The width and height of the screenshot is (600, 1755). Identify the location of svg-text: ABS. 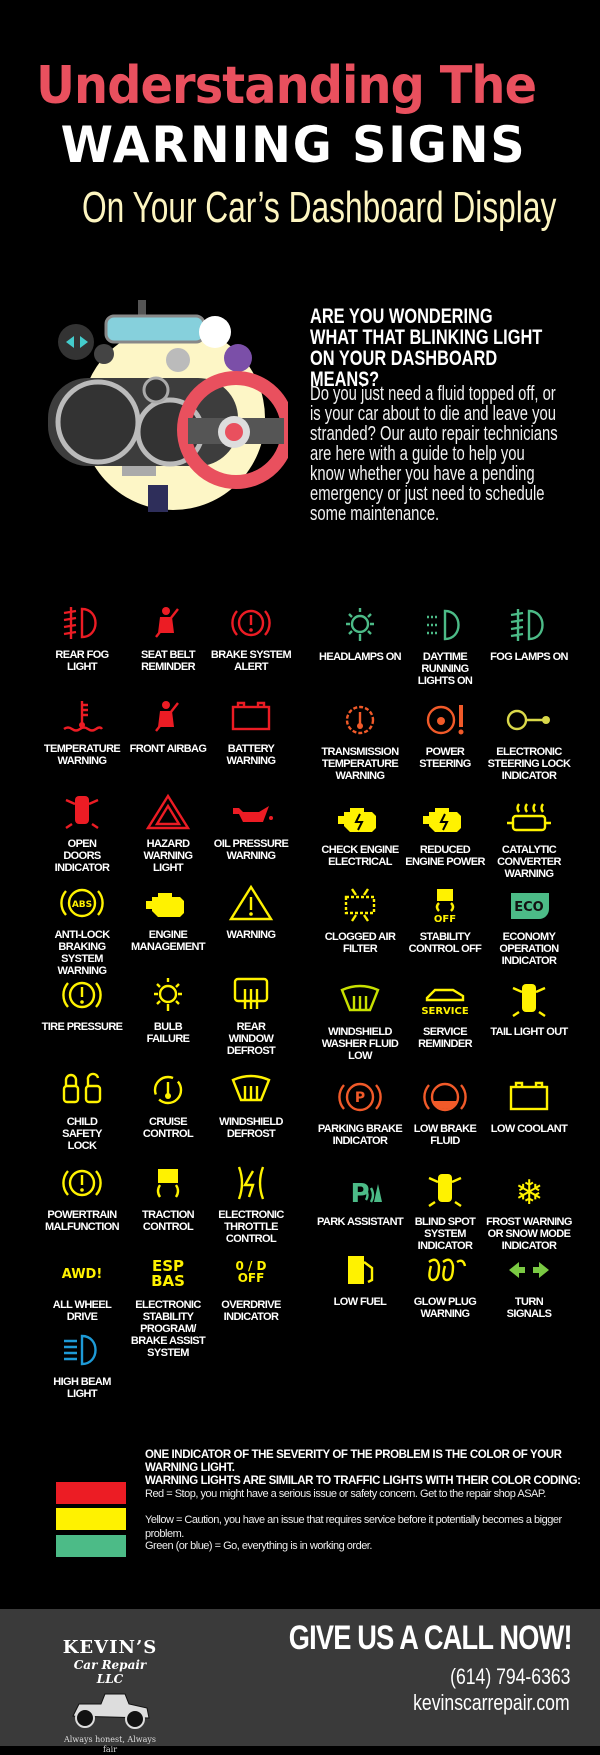
(82, 905).